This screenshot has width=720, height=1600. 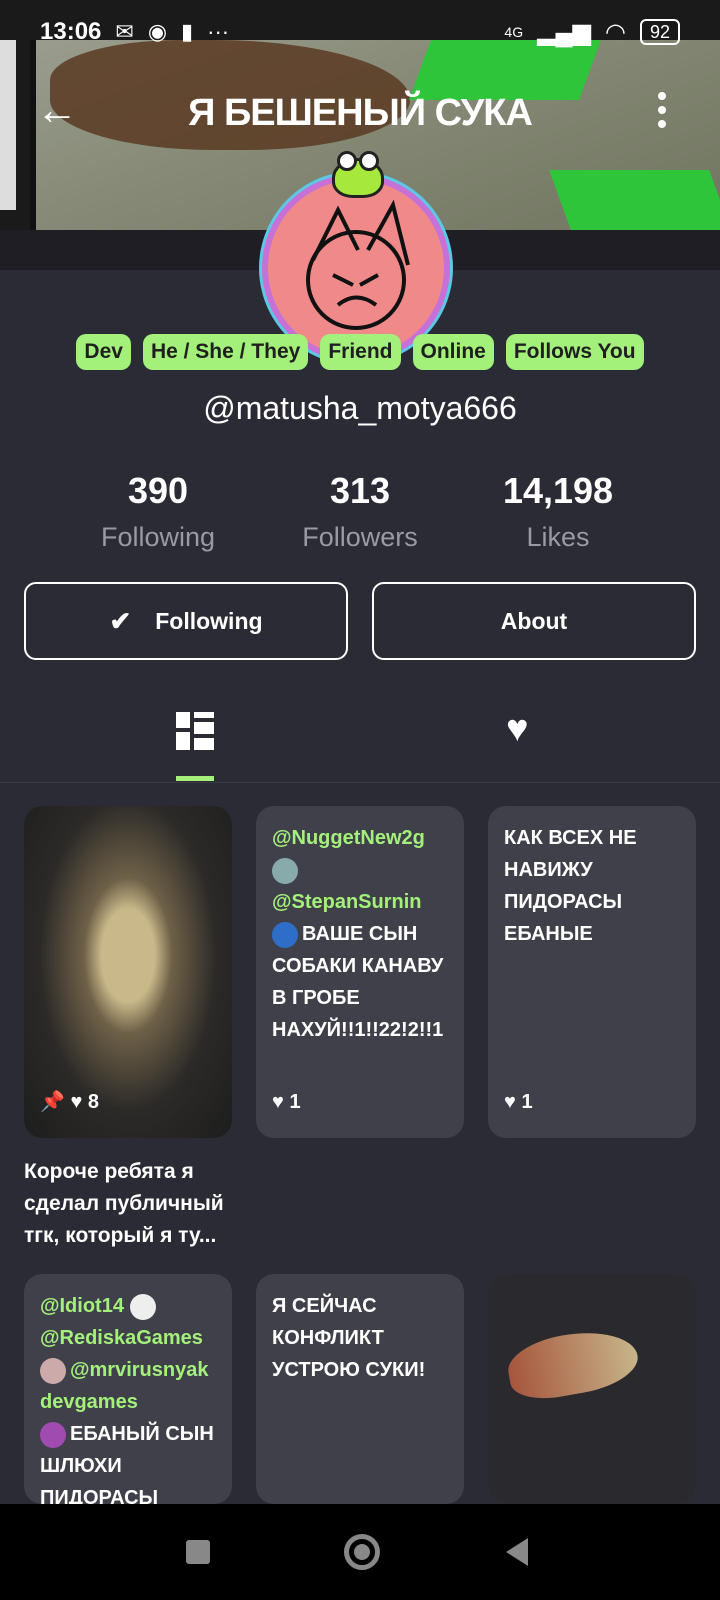 What do you see at coordinates (82, 1306) in the screenshot?
I see `mention-link: @Idiot14` at bounding box center [82, 1306].